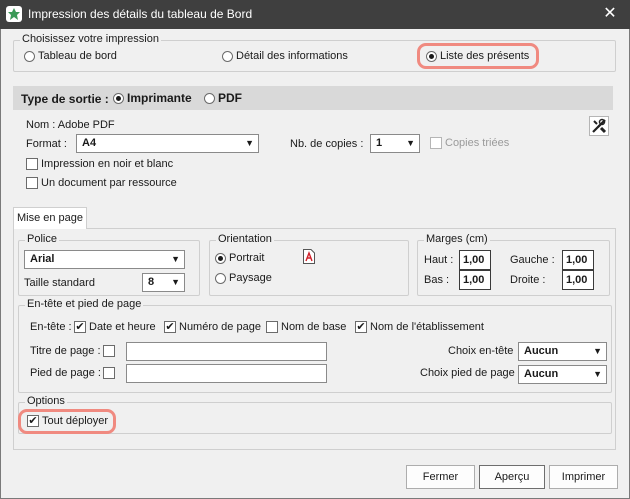 The image size is (630, 499). What do you see at coordinates (578, 280) in the screenshot?
I see `droite-input: 1,00` at bounding box center [578, 280].